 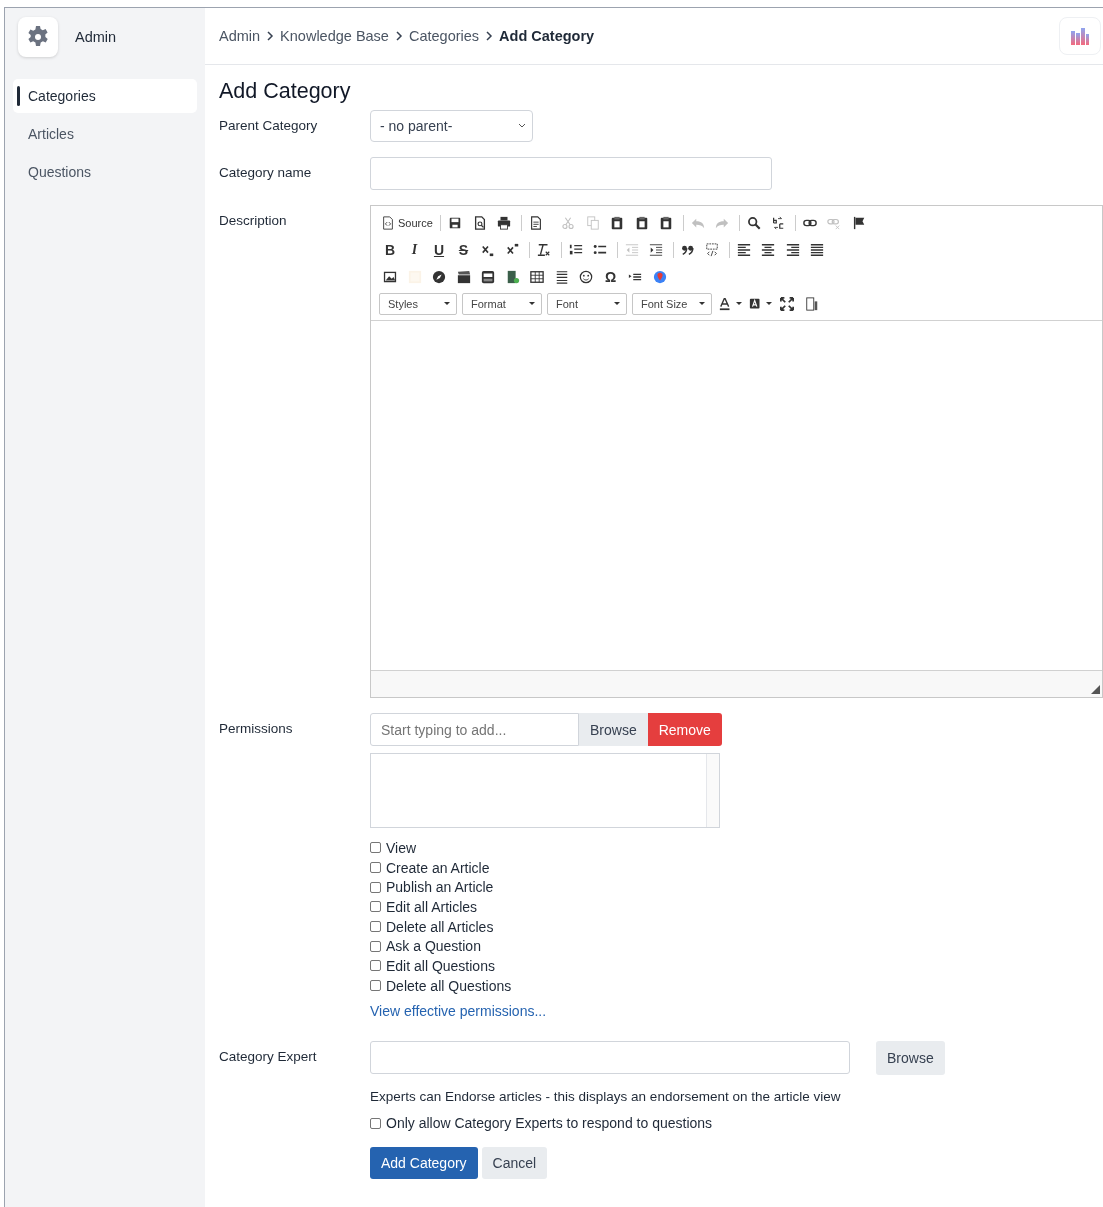 What do you see at coordinates (672, 303) in the screenshot?
I see `toolbar-dropdown: Font Size` at bounding box center [672, 303].